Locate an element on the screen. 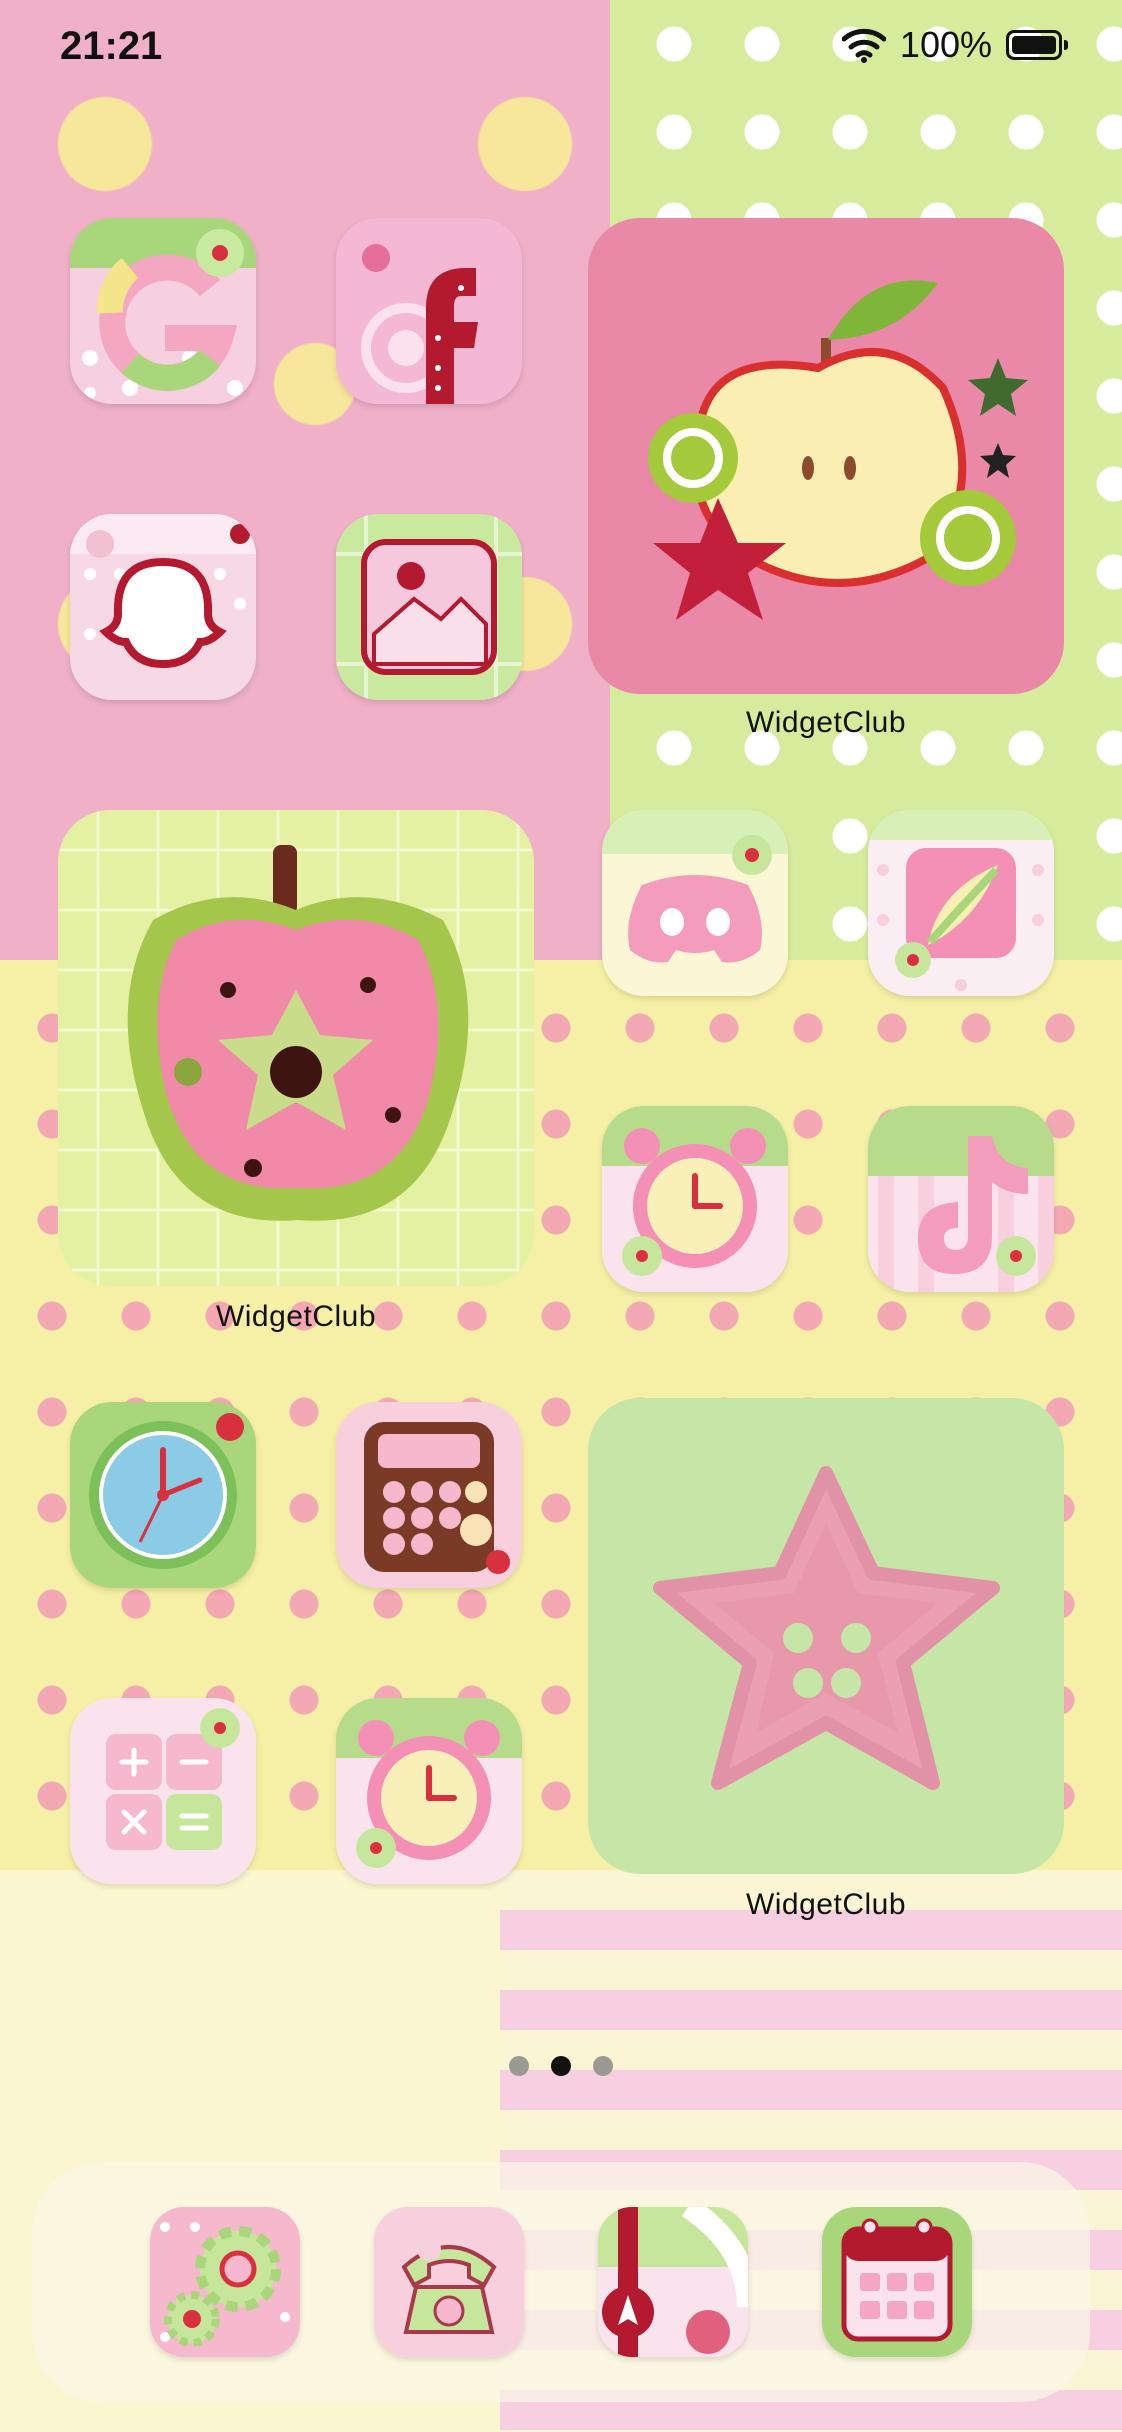  star-button-widget is located at coordinates (826, 1636).